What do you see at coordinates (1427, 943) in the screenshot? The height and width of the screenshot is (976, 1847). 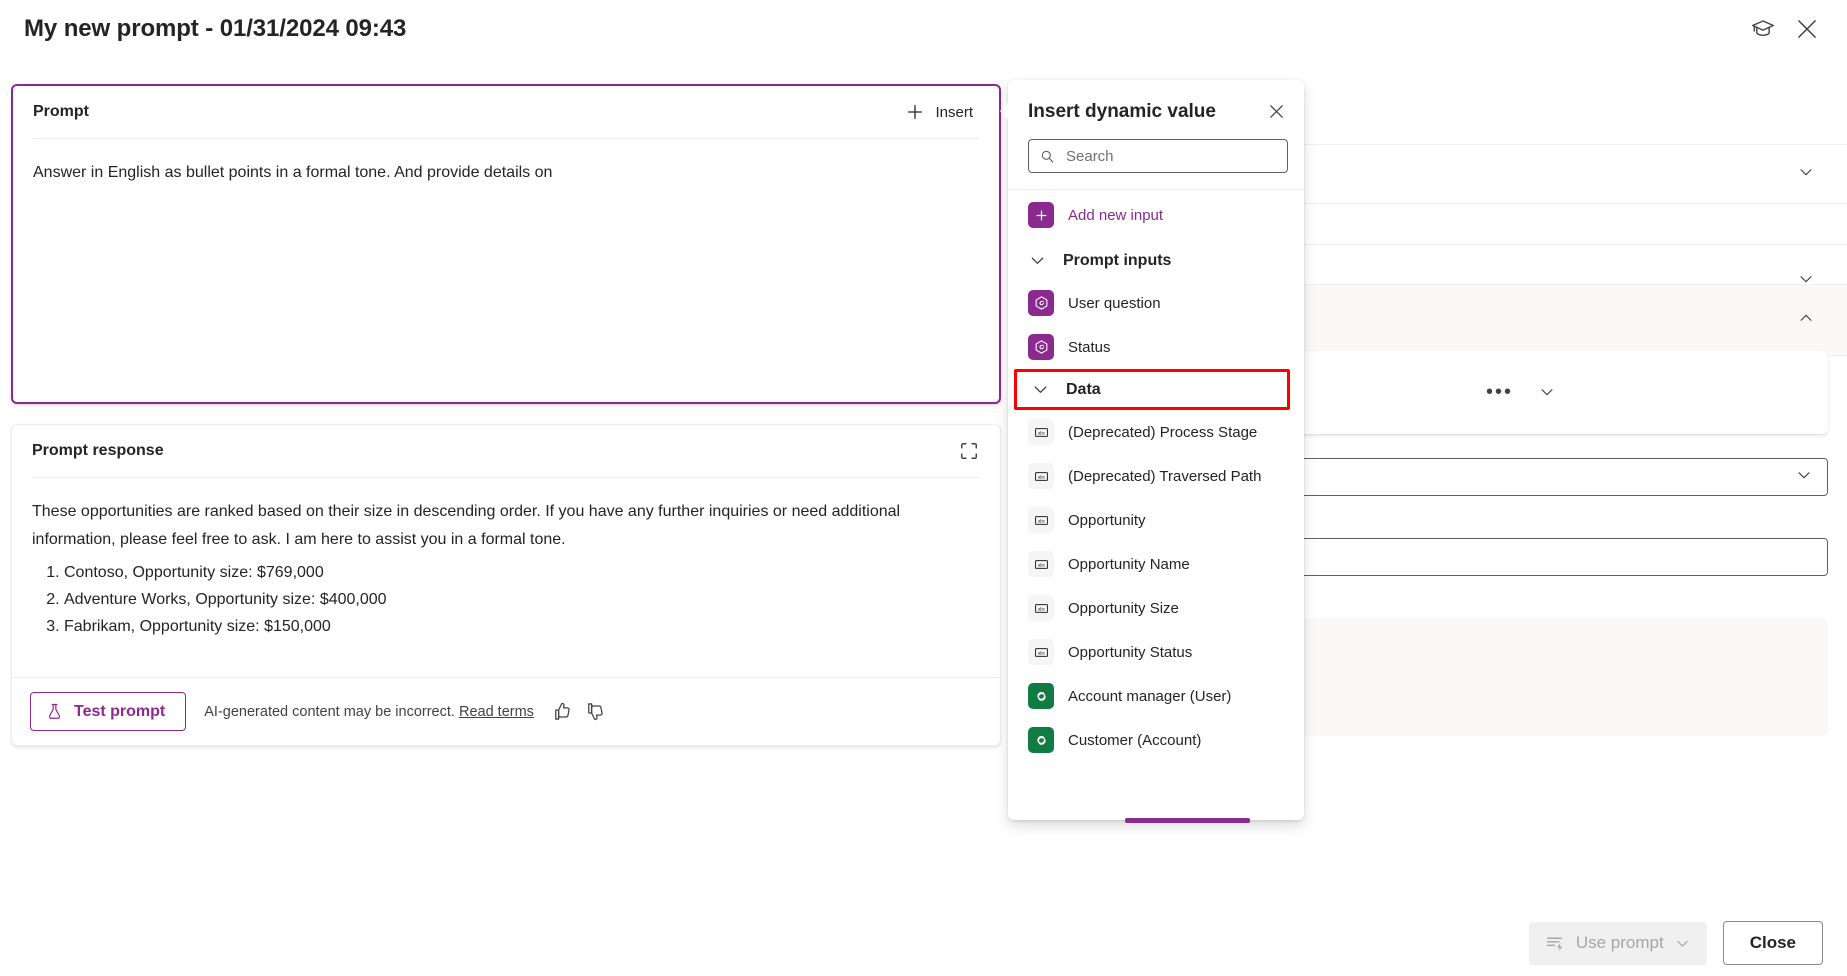 I see `dialog-footer: Use prompt Close` at bounding box center [1427, 943].